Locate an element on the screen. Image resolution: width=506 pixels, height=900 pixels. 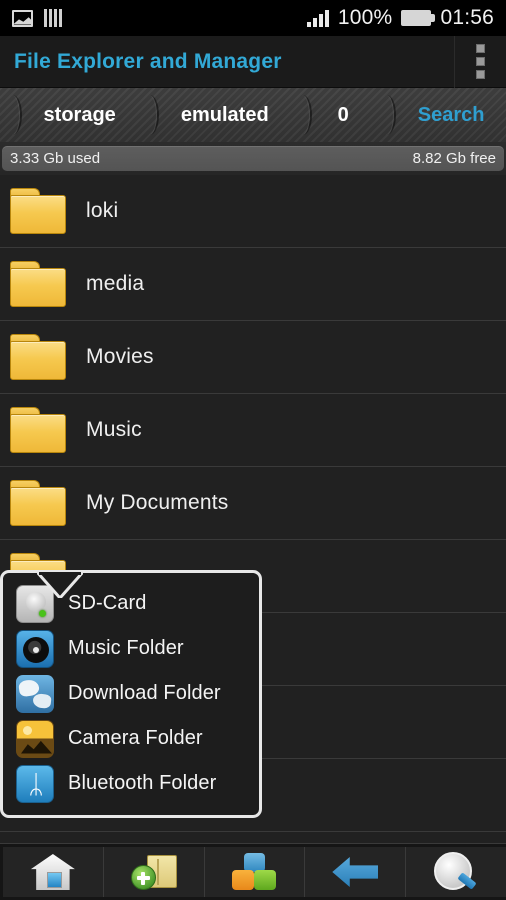
storage-used-label: 3.33 Gb used is located at coordinates (55, 158).